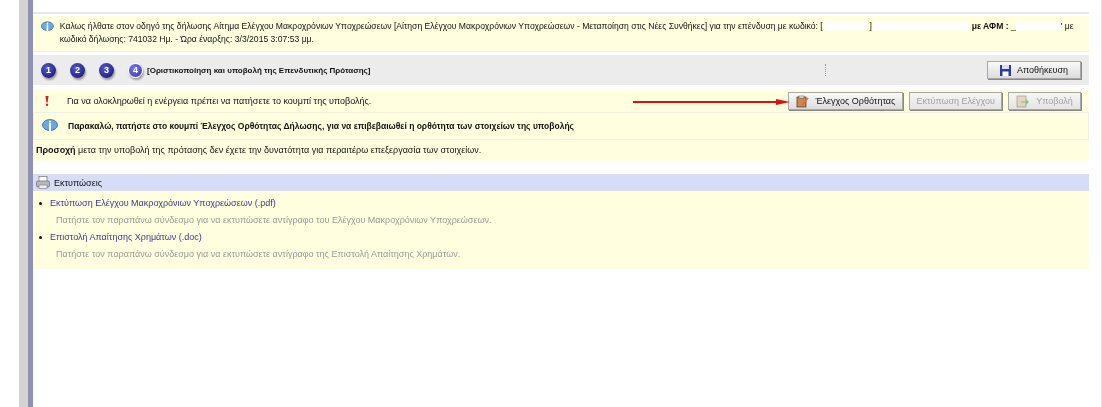 The width and height of the screenshot is (1102, 407). What do you see at coordinates (803, 101) in the screenshot?
I see `clipboard-icon` at bounding box center [803, 101].